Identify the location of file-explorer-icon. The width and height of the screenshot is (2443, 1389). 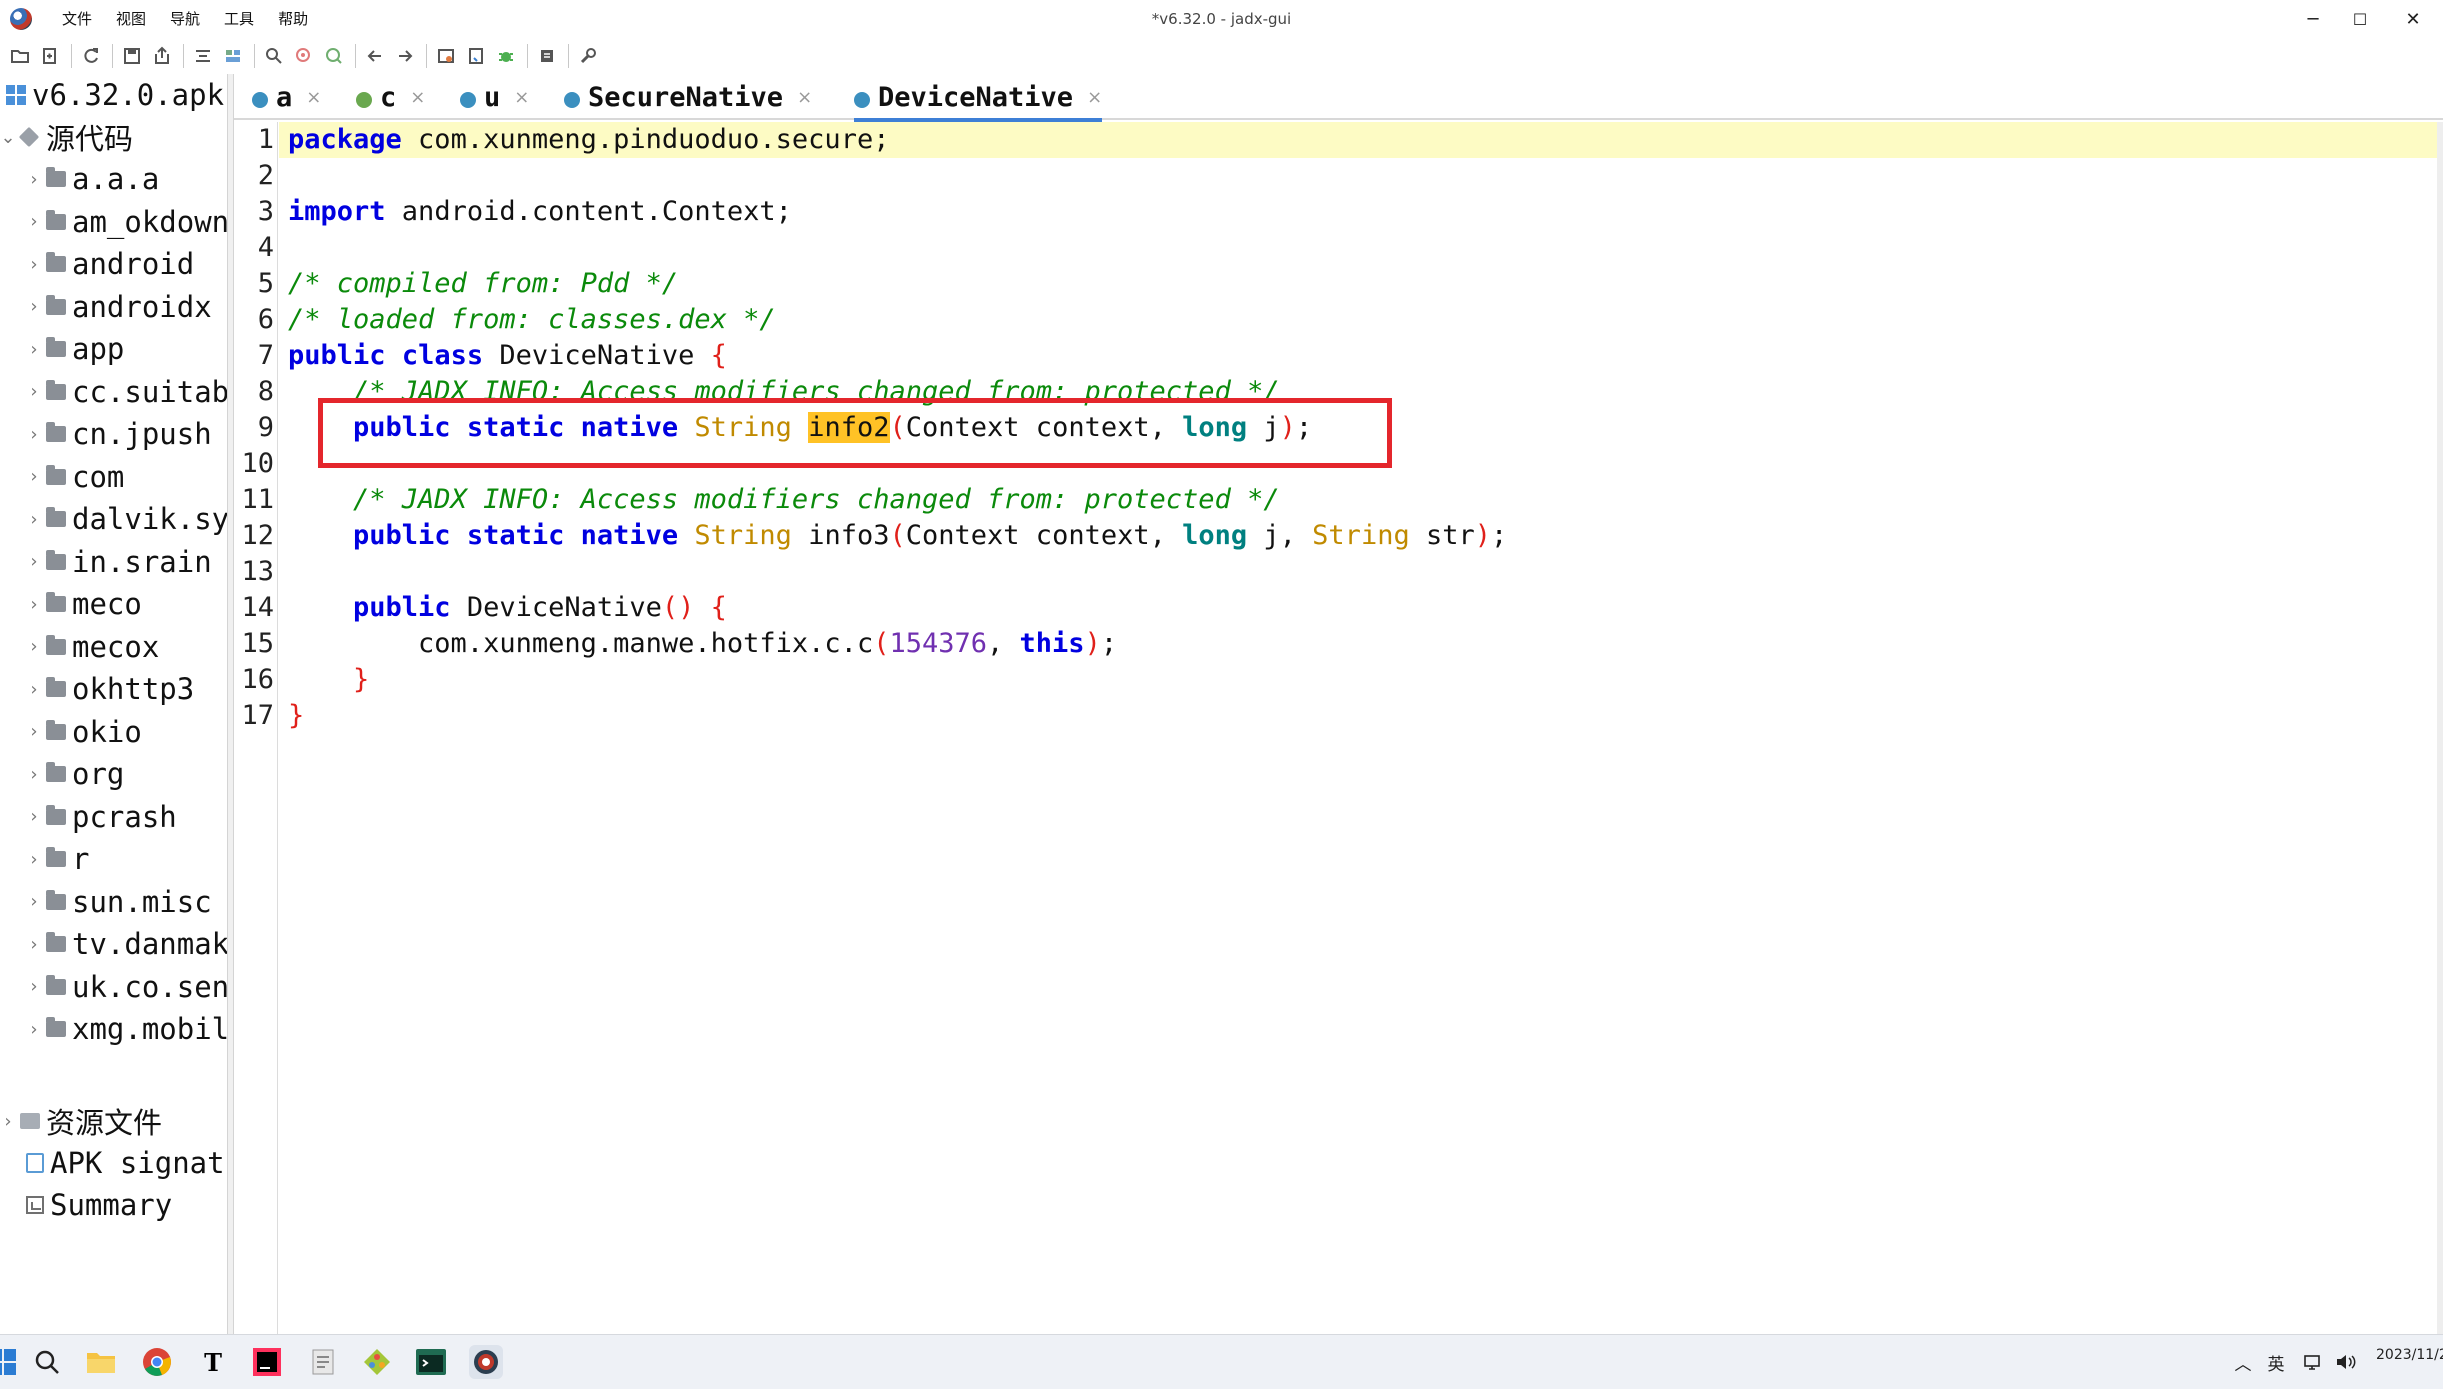
(101, 1362).